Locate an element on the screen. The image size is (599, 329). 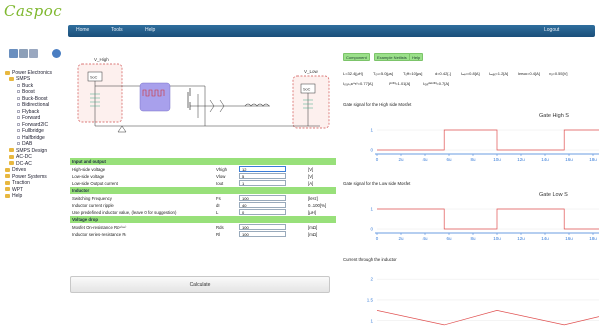
chart2-title: Gate Low S is located at coordinates (553, 195).